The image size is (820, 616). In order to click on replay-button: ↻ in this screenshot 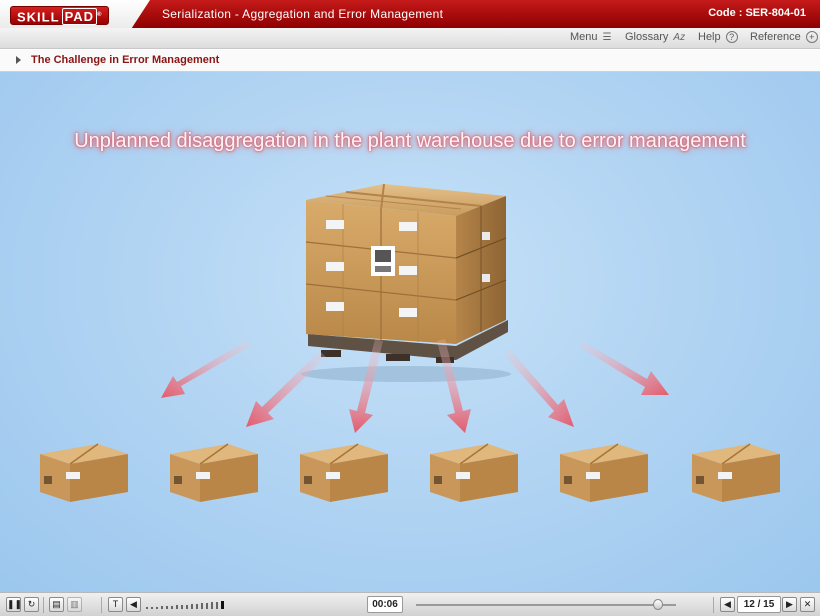, I will do `click(31, 604)`.